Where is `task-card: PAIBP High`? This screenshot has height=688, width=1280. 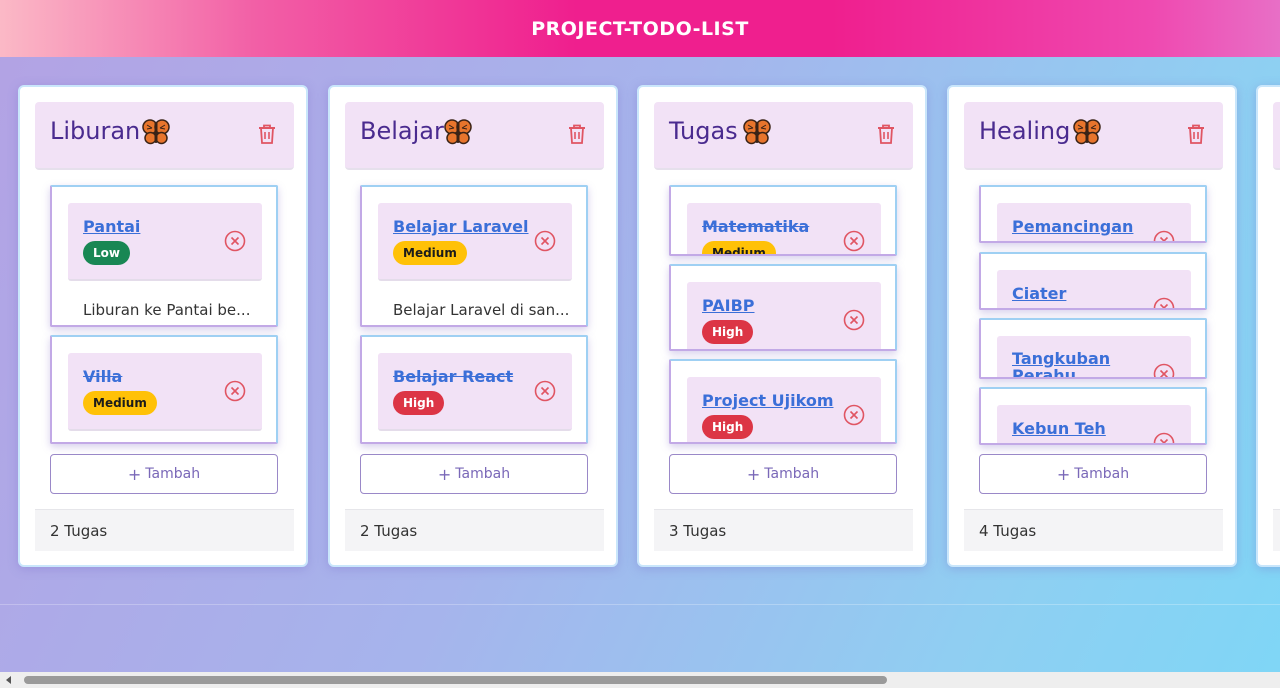 task-card: PAIBP High is located at coordinates (783, 307).